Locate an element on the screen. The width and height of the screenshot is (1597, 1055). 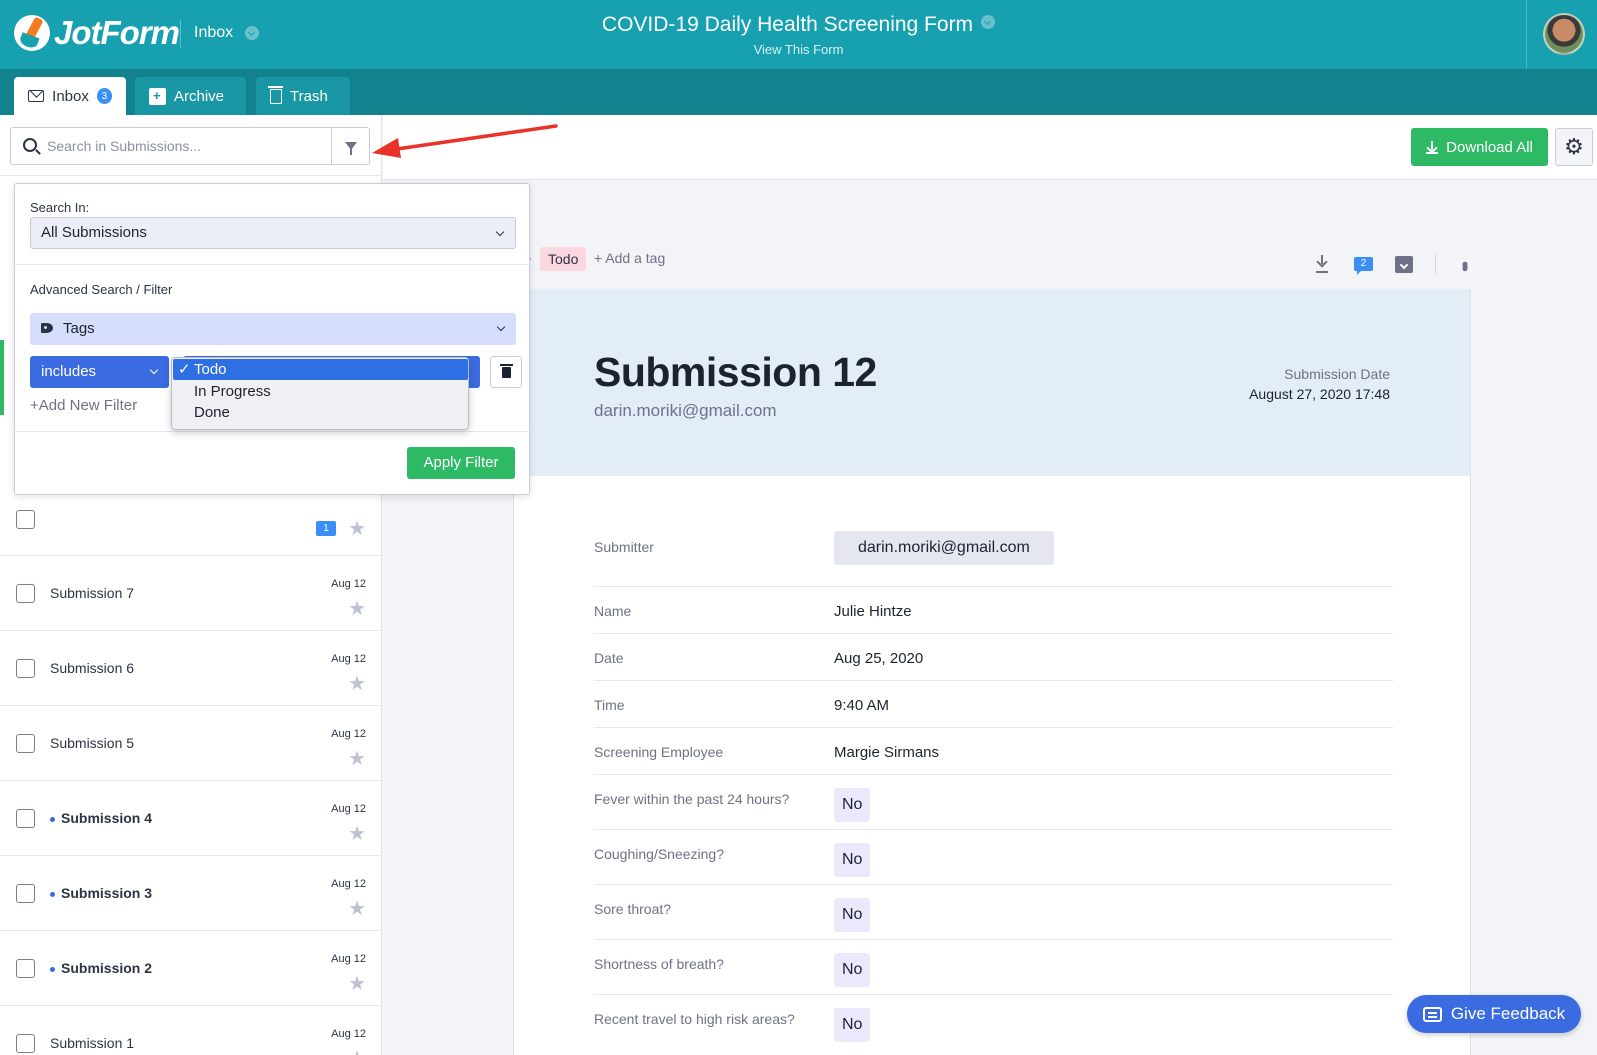
add-new-filter-link: +Add New Filter is located at coordinates (83, 405).